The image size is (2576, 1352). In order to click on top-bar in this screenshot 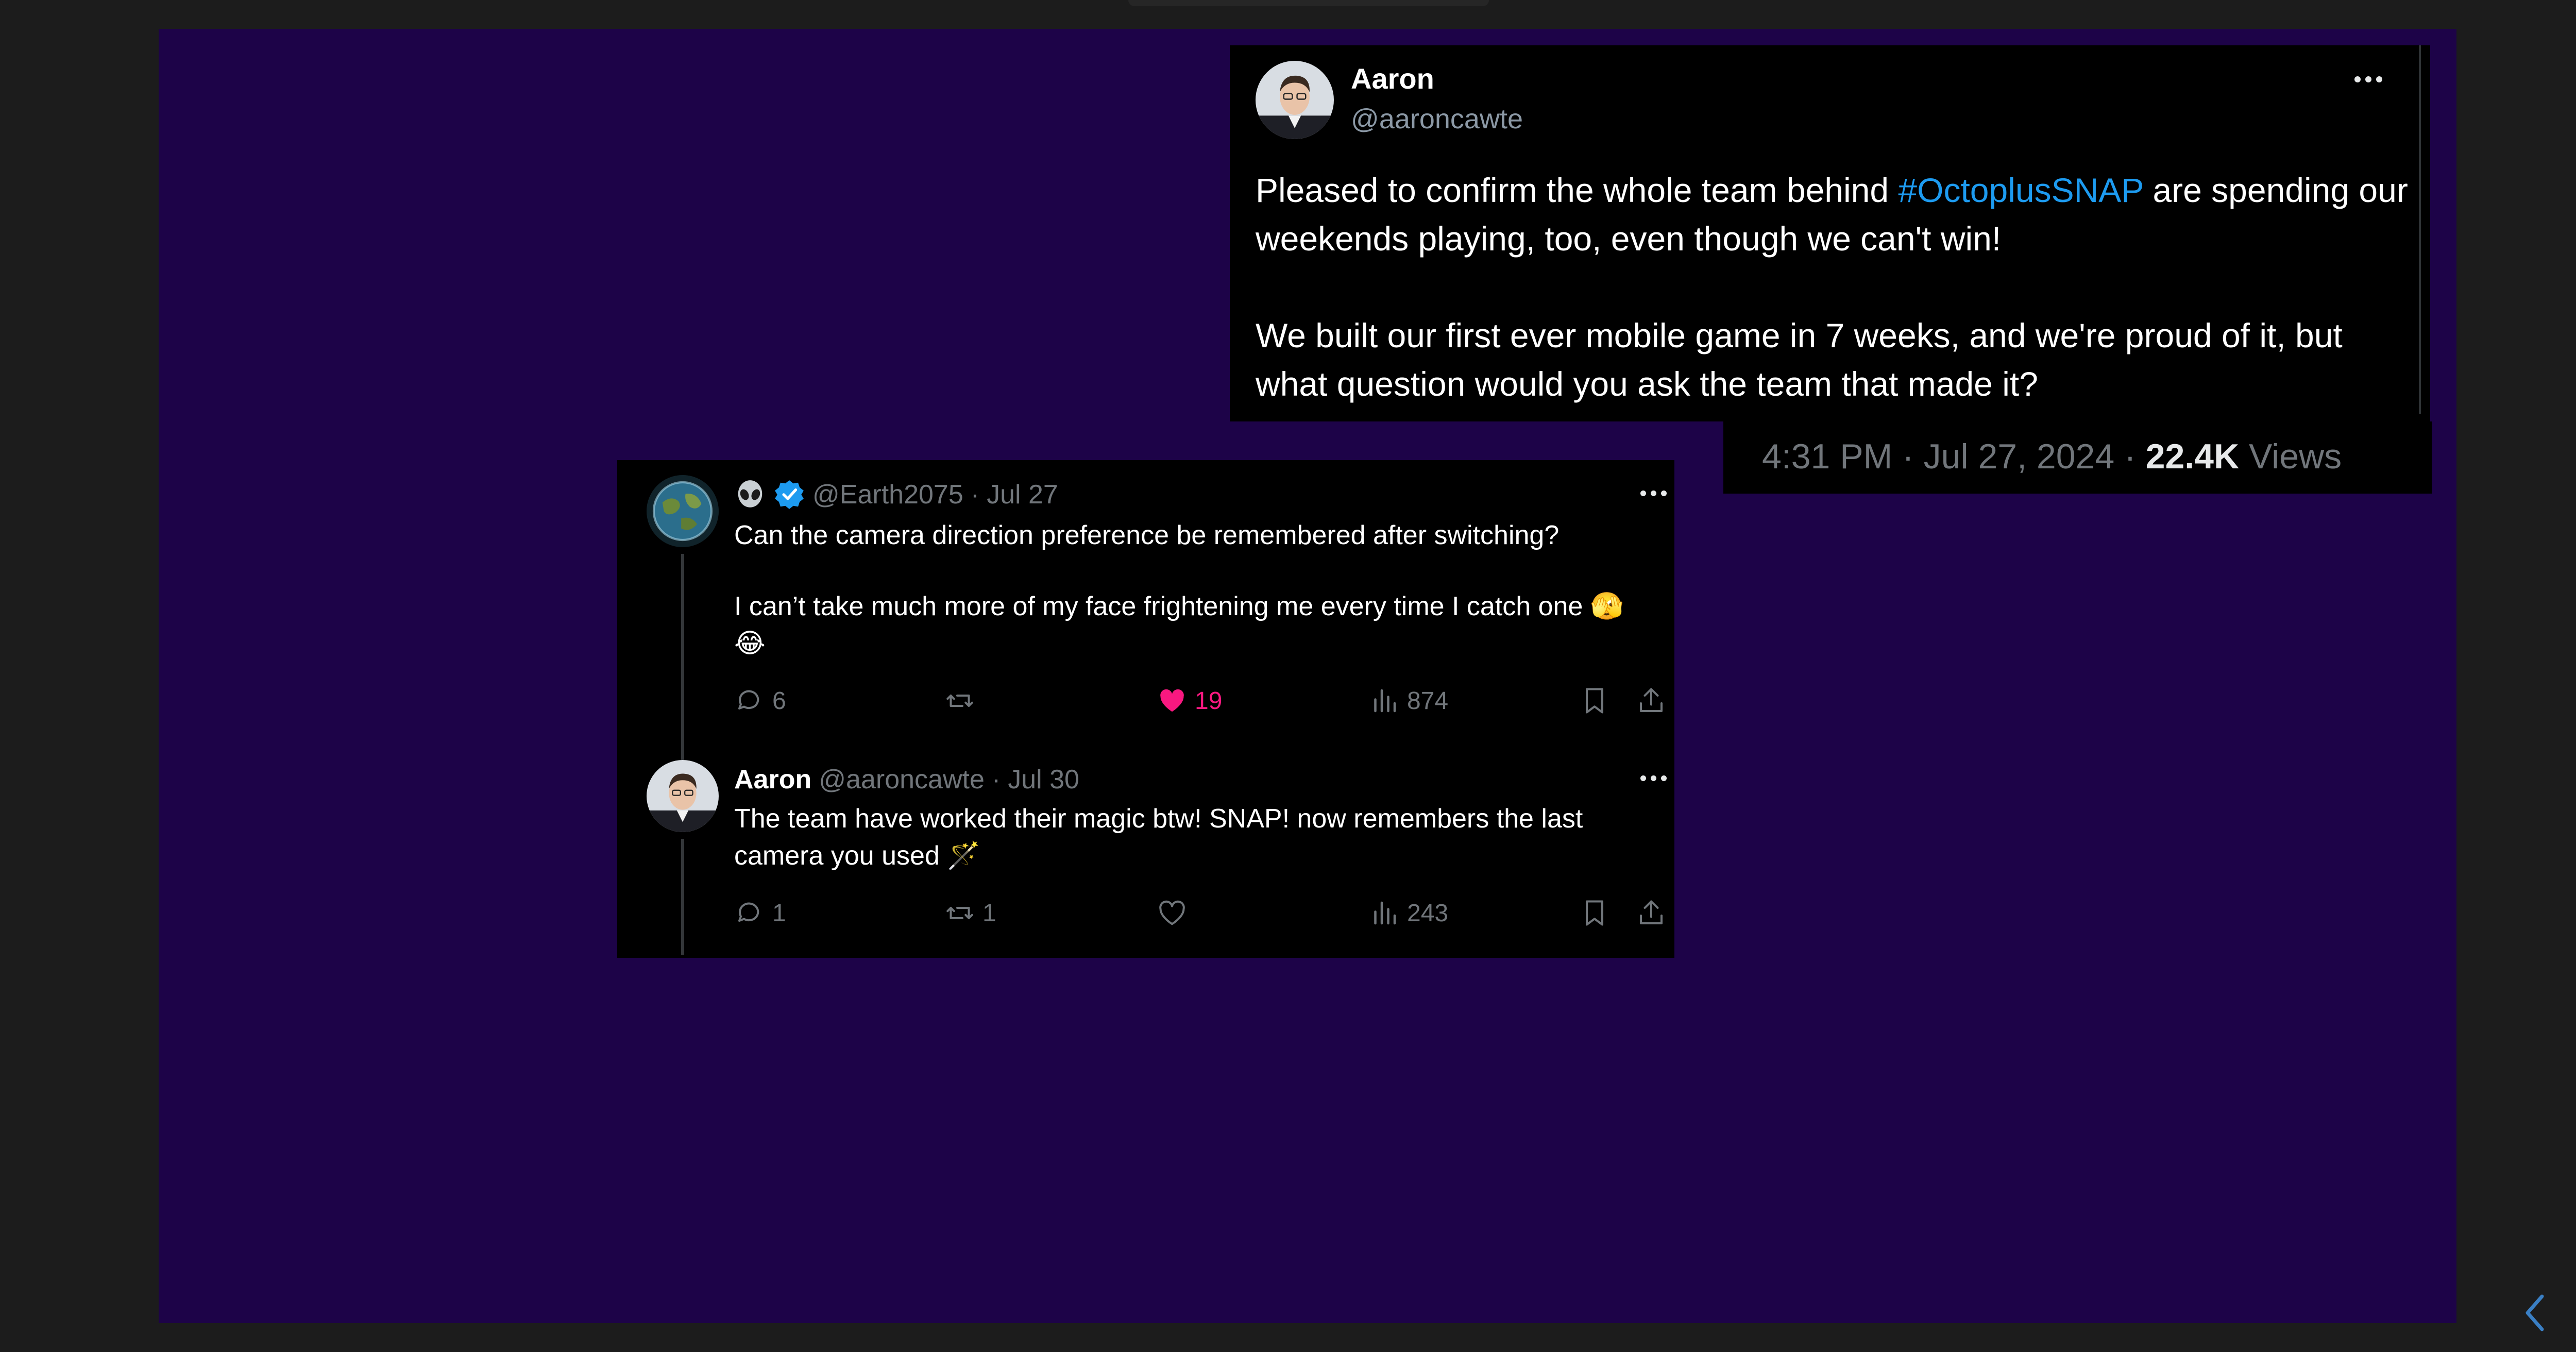, I will do `click(1308, 3)`.